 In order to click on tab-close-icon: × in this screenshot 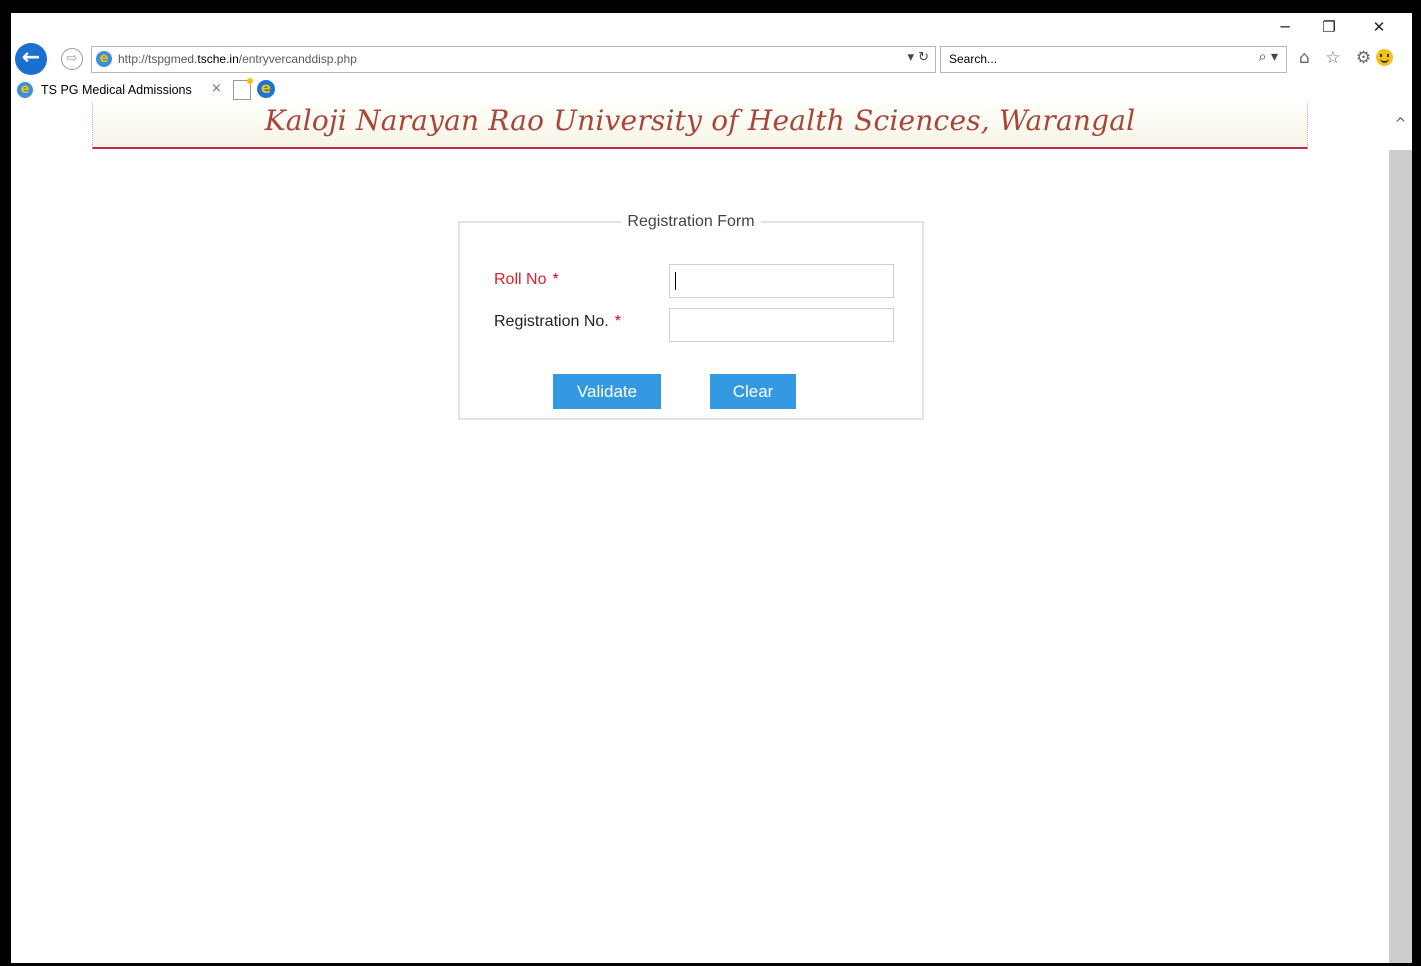, I will do `click(216, 88)`.